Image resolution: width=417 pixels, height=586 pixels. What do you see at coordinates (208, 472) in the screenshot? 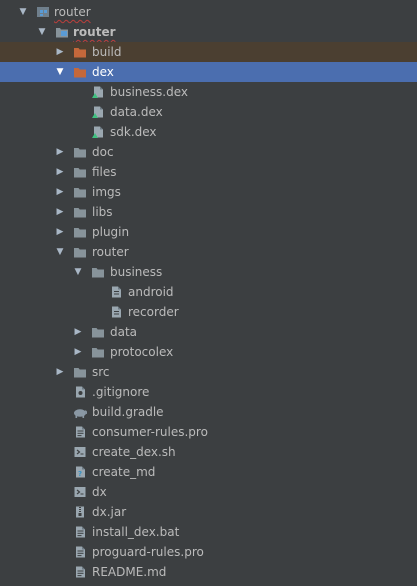
I see `tree-row: ? create_md` at bounding box center [208, 472].